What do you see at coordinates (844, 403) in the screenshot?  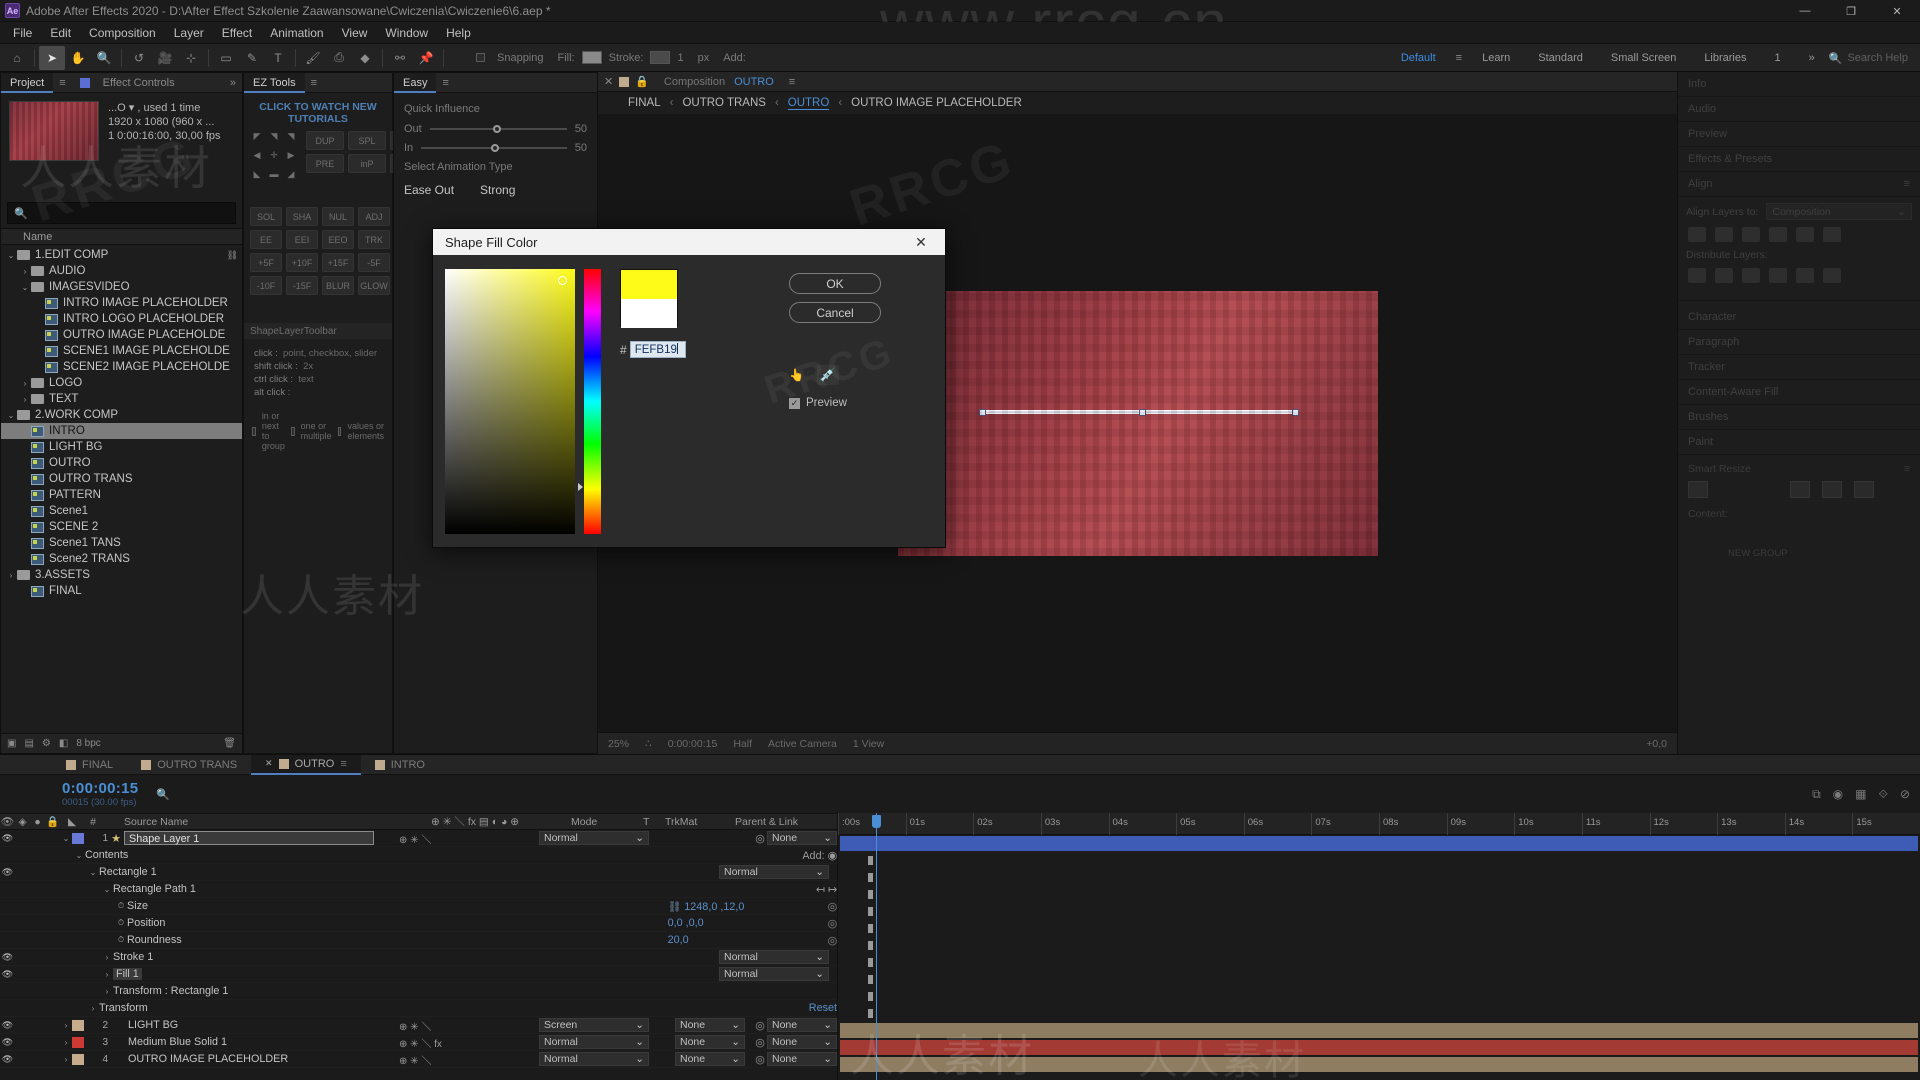 I see `preview-checkbox-row: ✓ Preview` at bounding box center [844, 403].